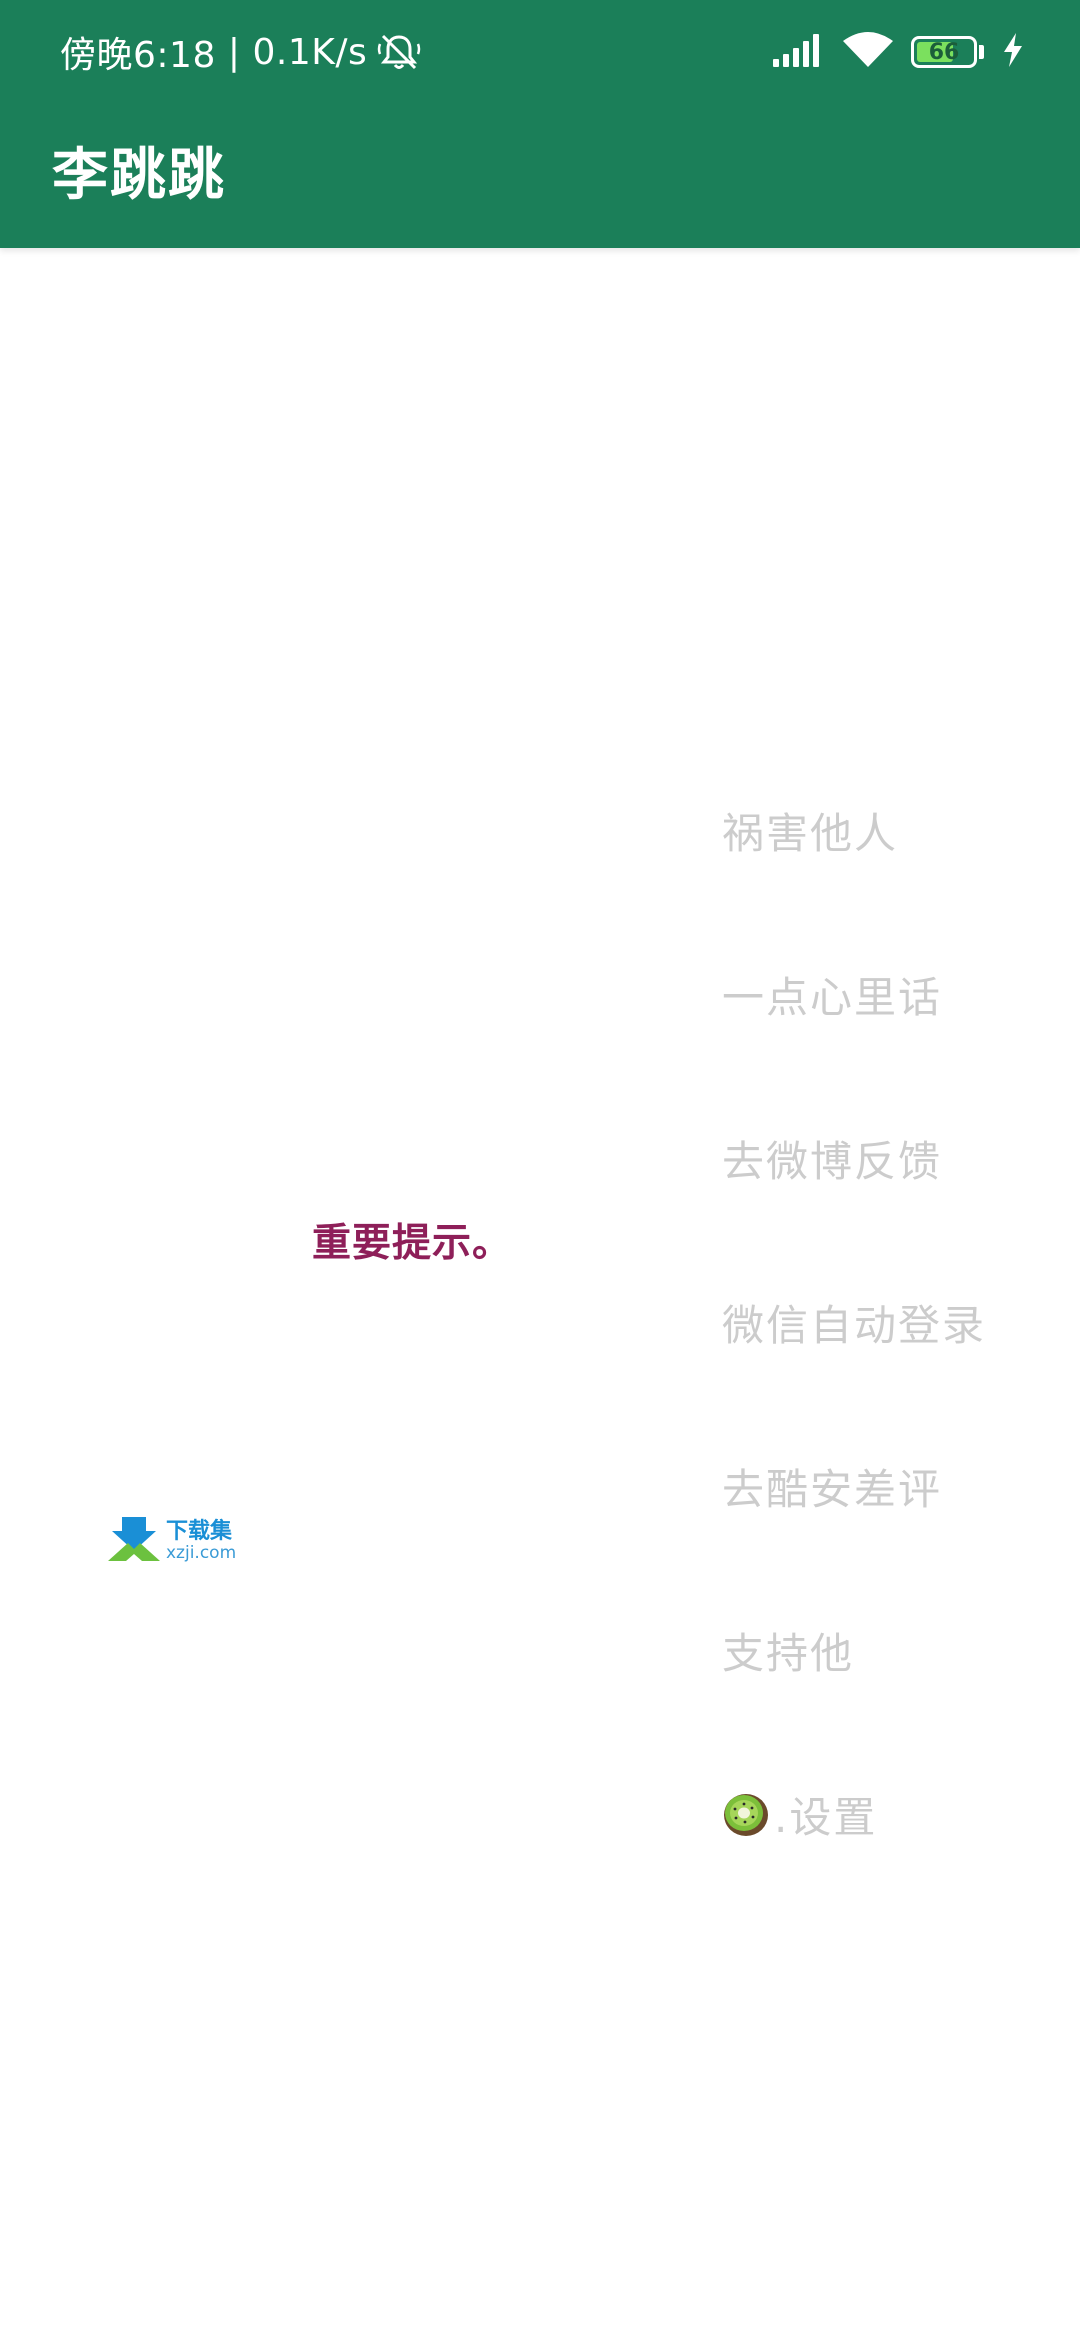  What do you see at coordinates (412, 1240) in the screenshot?
I see `important-notice-text: 重要提示。` at bounding box center [412, 1240].